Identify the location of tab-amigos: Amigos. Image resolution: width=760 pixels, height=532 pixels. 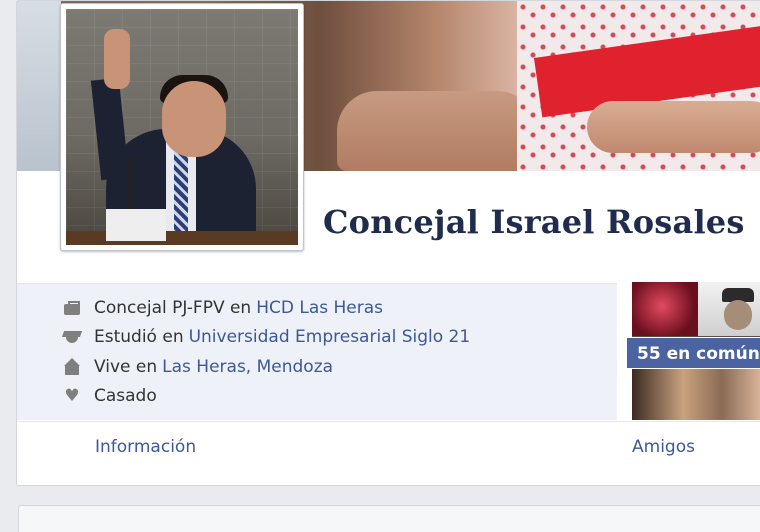
(663, 447).